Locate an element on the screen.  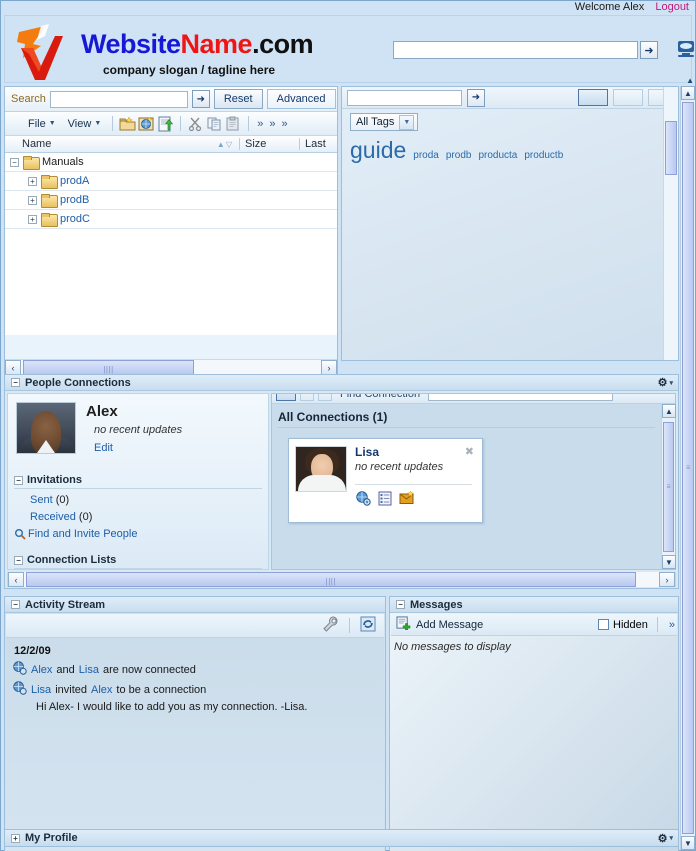
send-message-icon is located at coordinates (407, 498).